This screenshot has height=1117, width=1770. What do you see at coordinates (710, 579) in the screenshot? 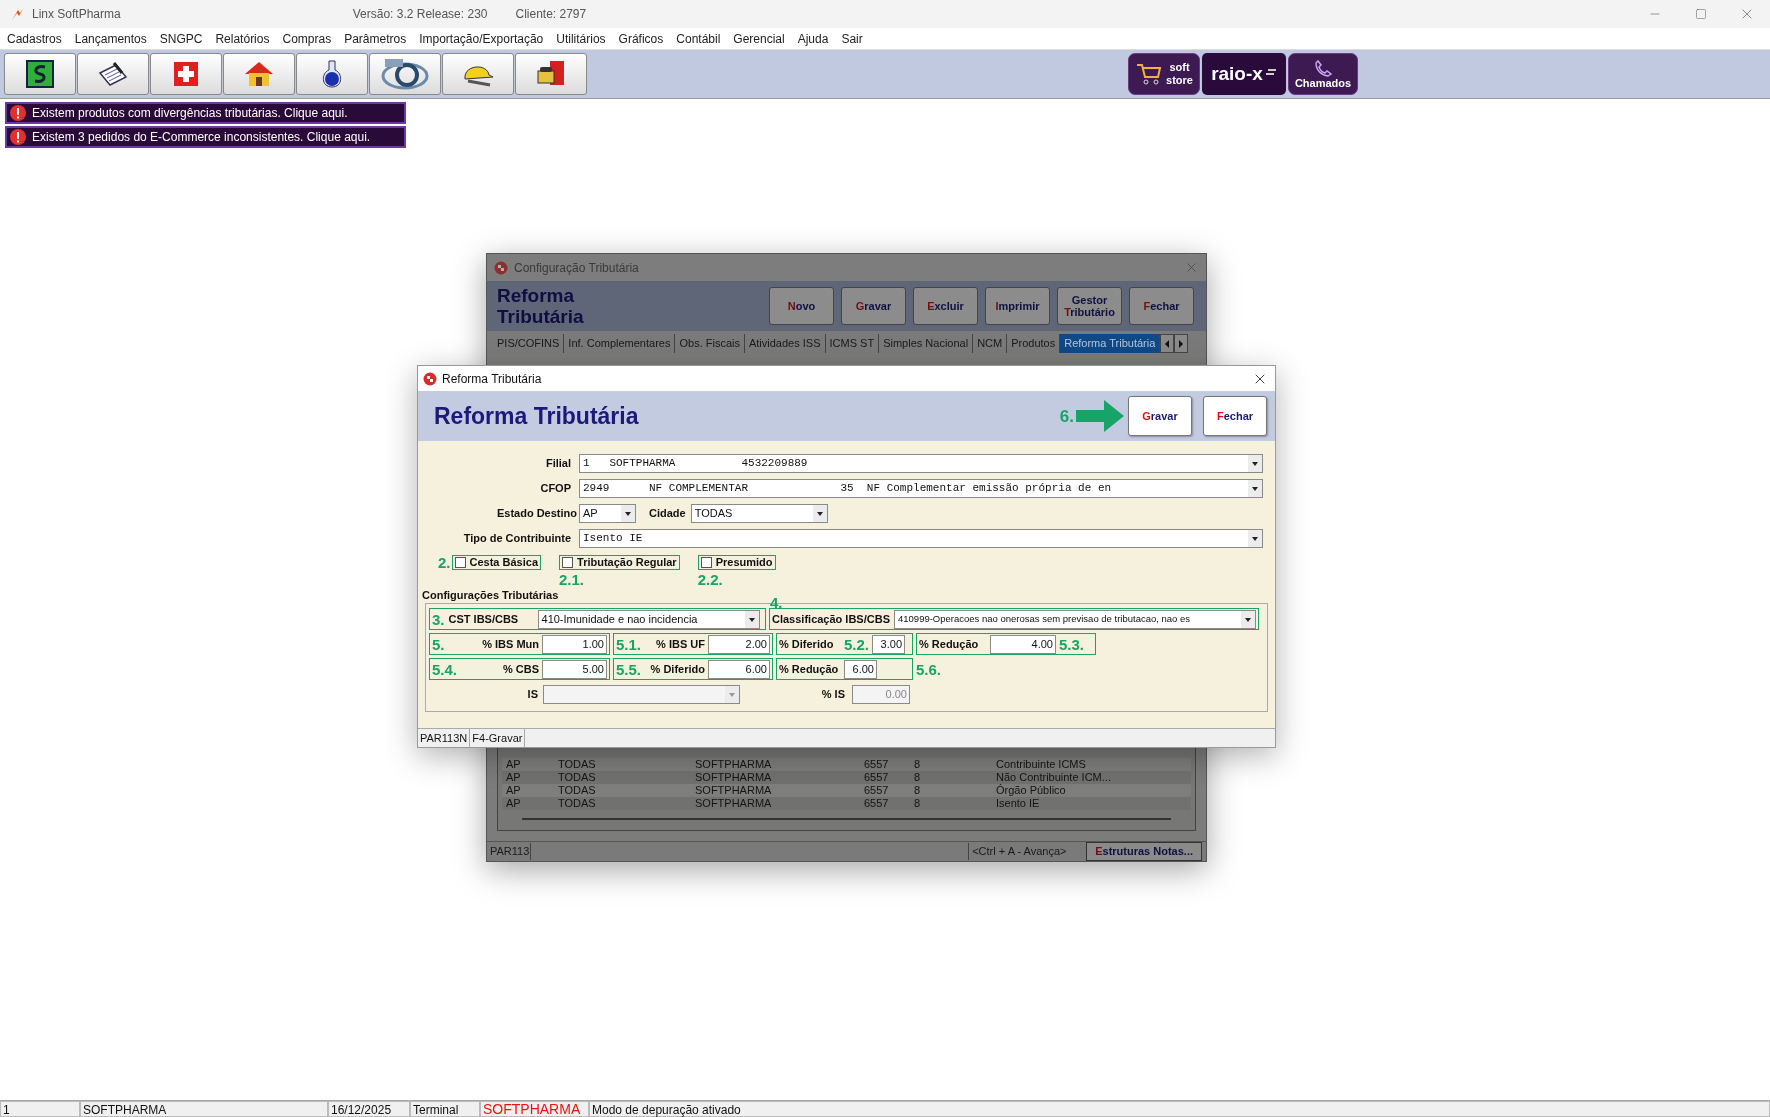
I see `annotation-number: 2.2.` at bounding box center [710, 579].